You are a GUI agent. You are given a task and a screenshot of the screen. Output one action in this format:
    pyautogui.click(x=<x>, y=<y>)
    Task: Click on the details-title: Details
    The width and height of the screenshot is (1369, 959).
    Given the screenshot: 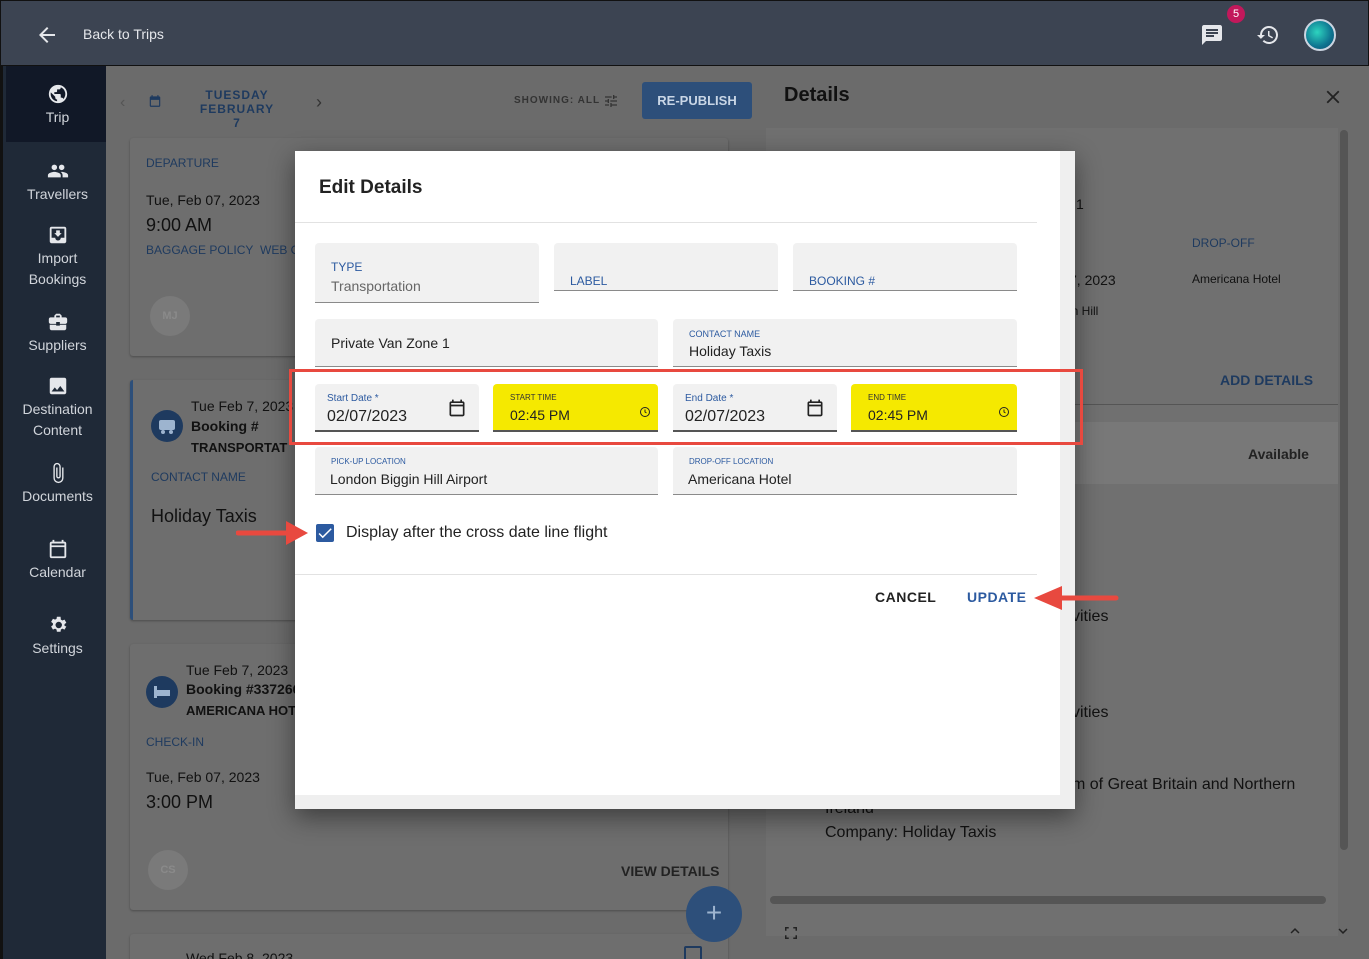 What is the action you would take?
    pyautogui.click(x=817, y=95)
    